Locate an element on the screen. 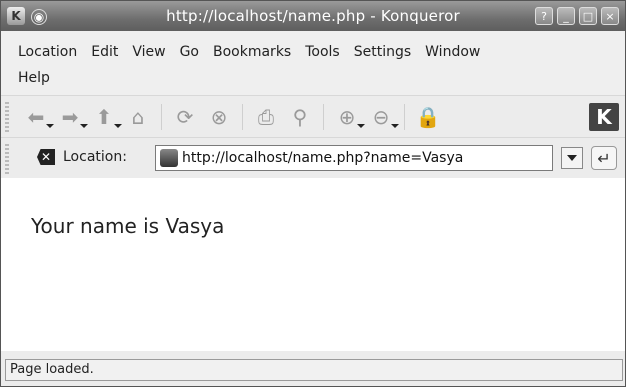 The image size is (626, 387). reload-icon: ⟳ is located at coordinates (185, 117).